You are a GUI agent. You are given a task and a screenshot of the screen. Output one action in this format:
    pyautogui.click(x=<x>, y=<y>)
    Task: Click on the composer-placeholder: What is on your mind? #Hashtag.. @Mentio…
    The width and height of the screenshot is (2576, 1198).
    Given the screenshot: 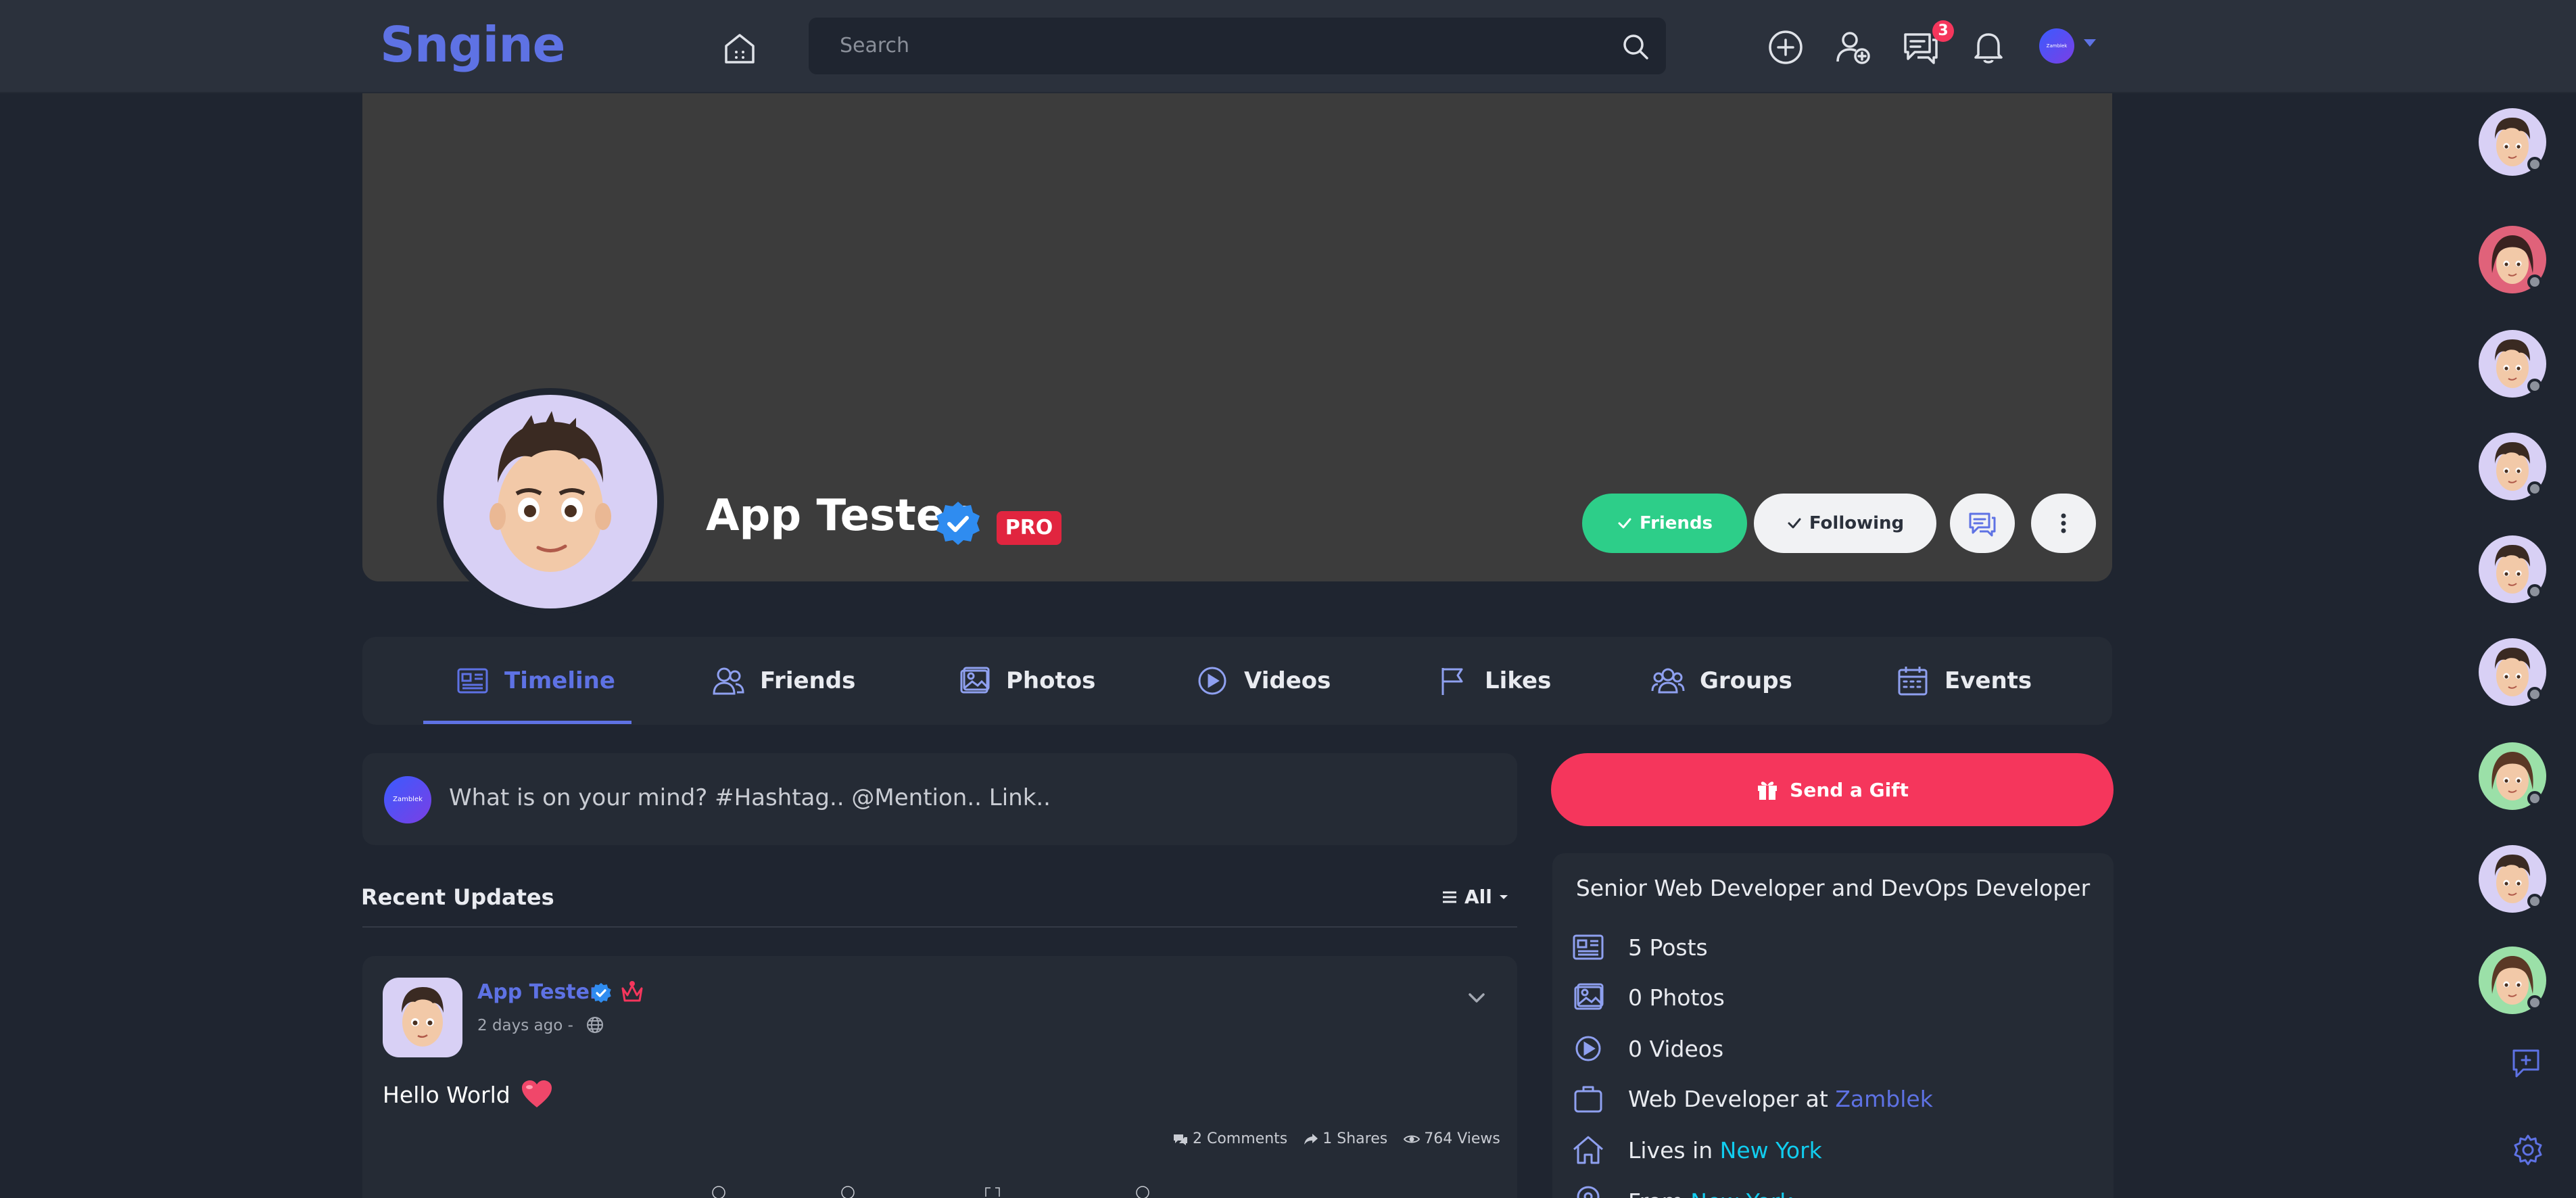 What is the action you would take?
    pyautogui.click(x=750, y=798)
    